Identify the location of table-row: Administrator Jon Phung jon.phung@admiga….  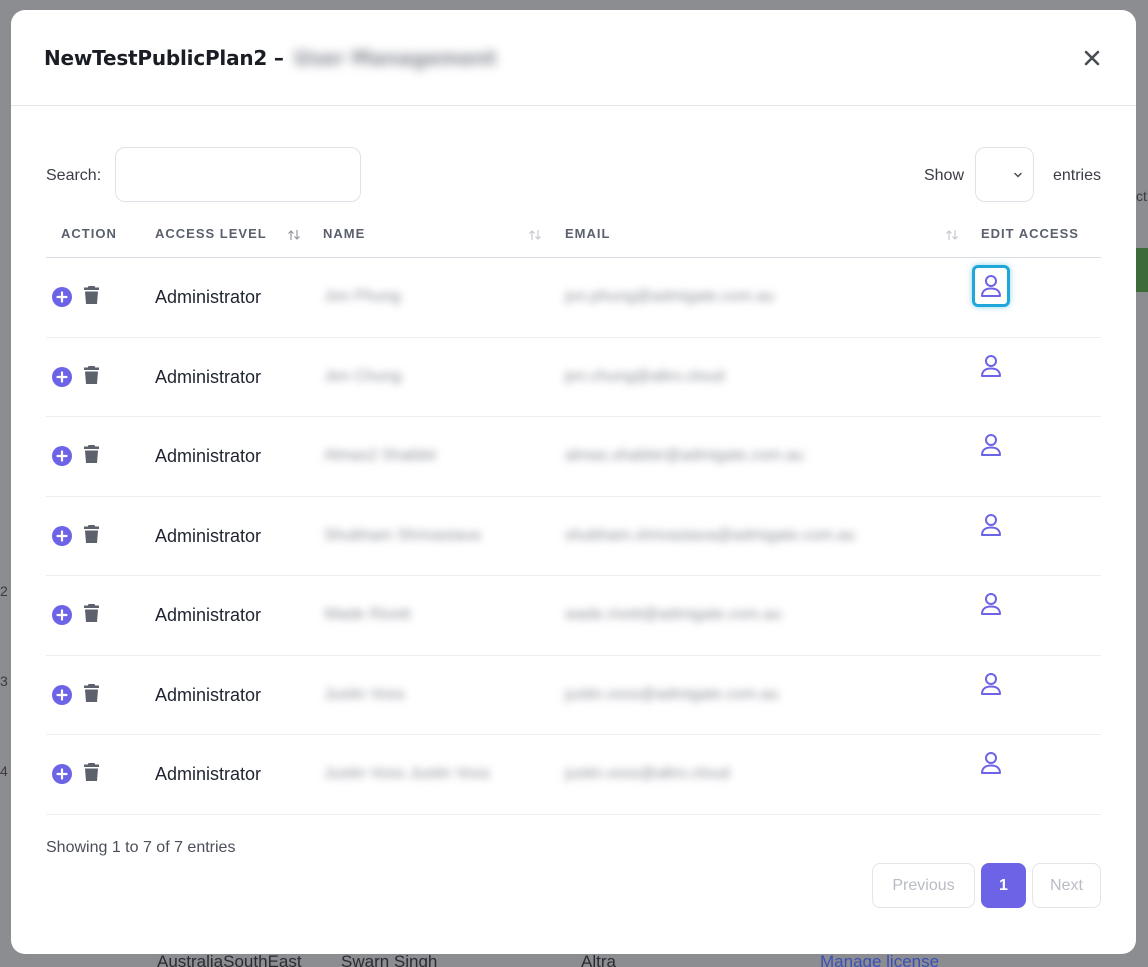
(573, 298).